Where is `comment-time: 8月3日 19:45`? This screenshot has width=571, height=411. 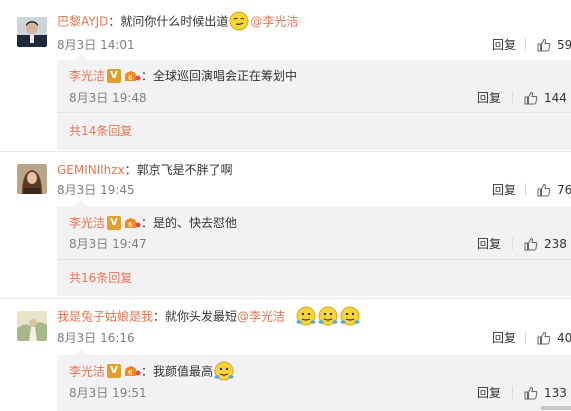 comment-time: 8月3日 19:45 is located at coordinates (96, 190).